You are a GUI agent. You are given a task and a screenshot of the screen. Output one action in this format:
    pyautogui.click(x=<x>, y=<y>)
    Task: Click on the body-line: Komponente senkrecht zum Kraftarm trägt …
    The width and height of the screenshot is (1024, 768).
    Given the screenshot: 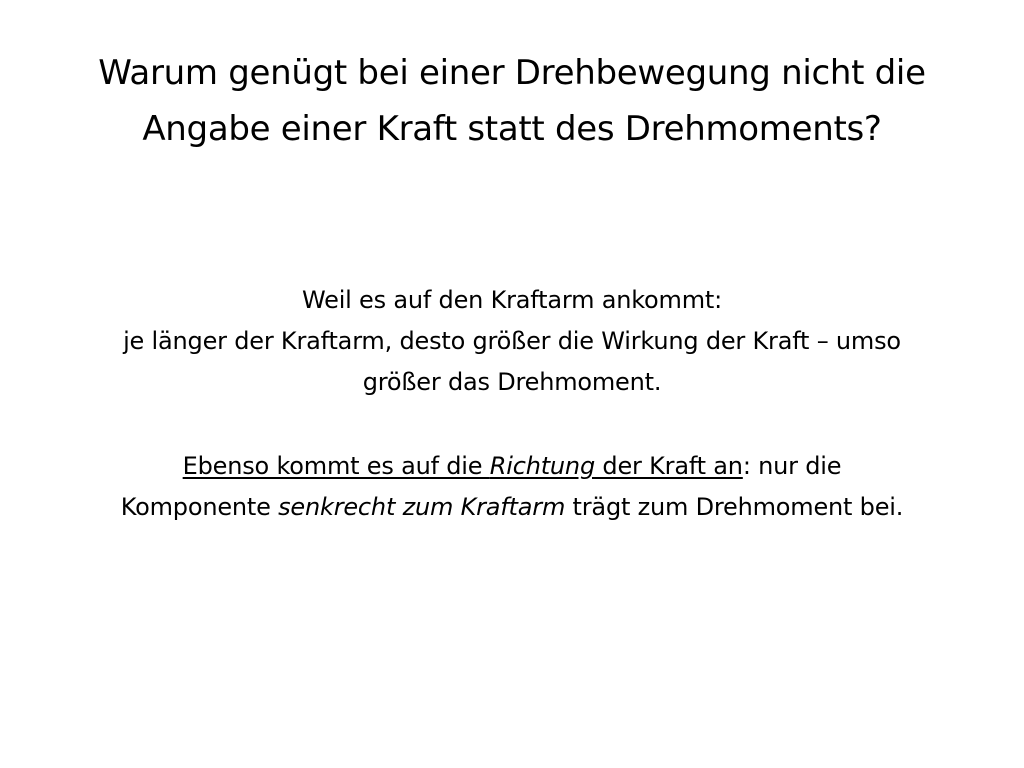 What is the action you would take?
    pyautogui.click(x=512, y=507)
    